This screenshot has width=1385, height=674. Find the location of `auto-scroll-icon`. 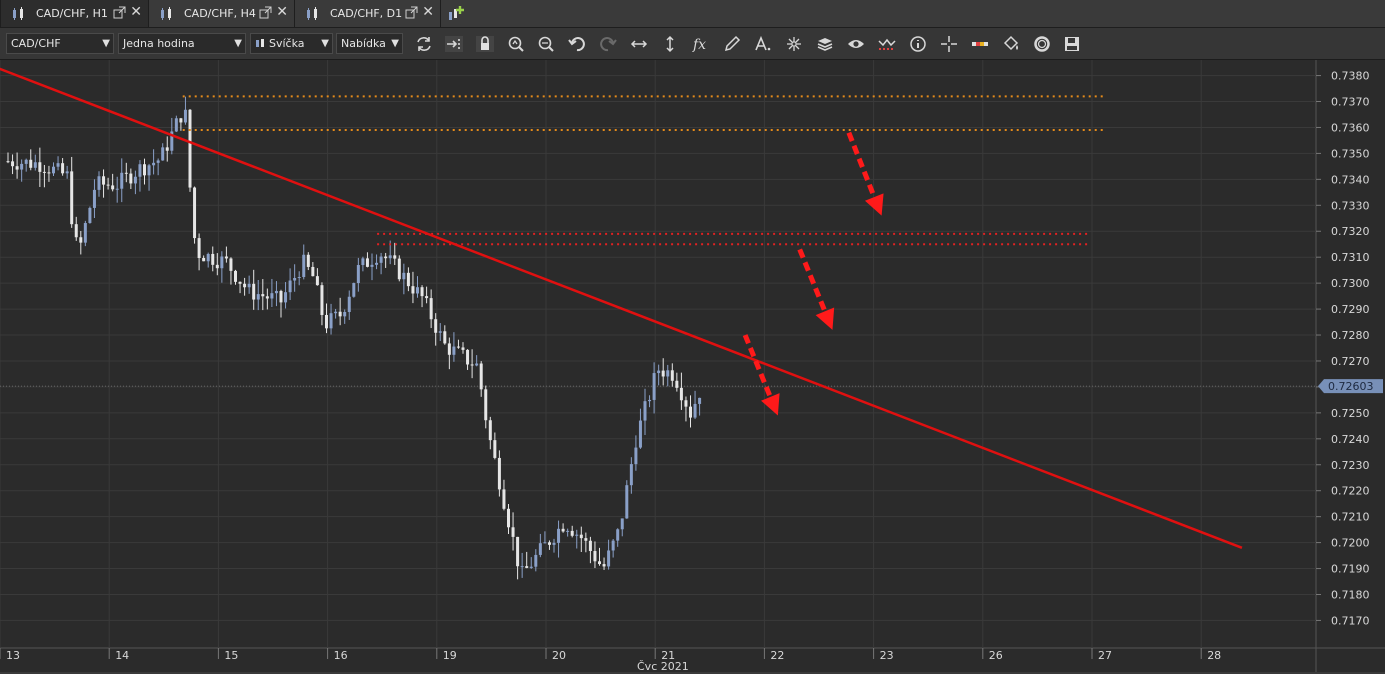

auto-scroll-icon is located at coordinates (454, 44).